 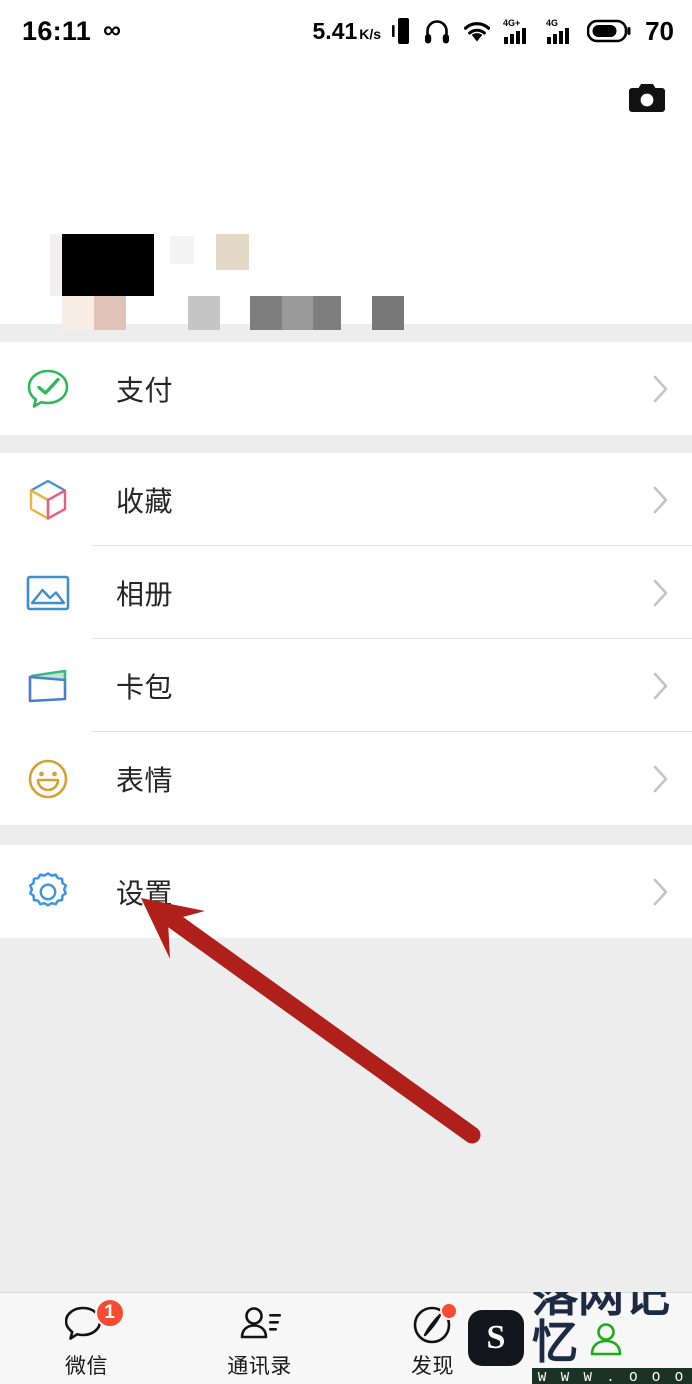 What do you see at coordinates (437, 31) in the screenshot?
I see `headphones-icon` at bounding box center [437, 31].